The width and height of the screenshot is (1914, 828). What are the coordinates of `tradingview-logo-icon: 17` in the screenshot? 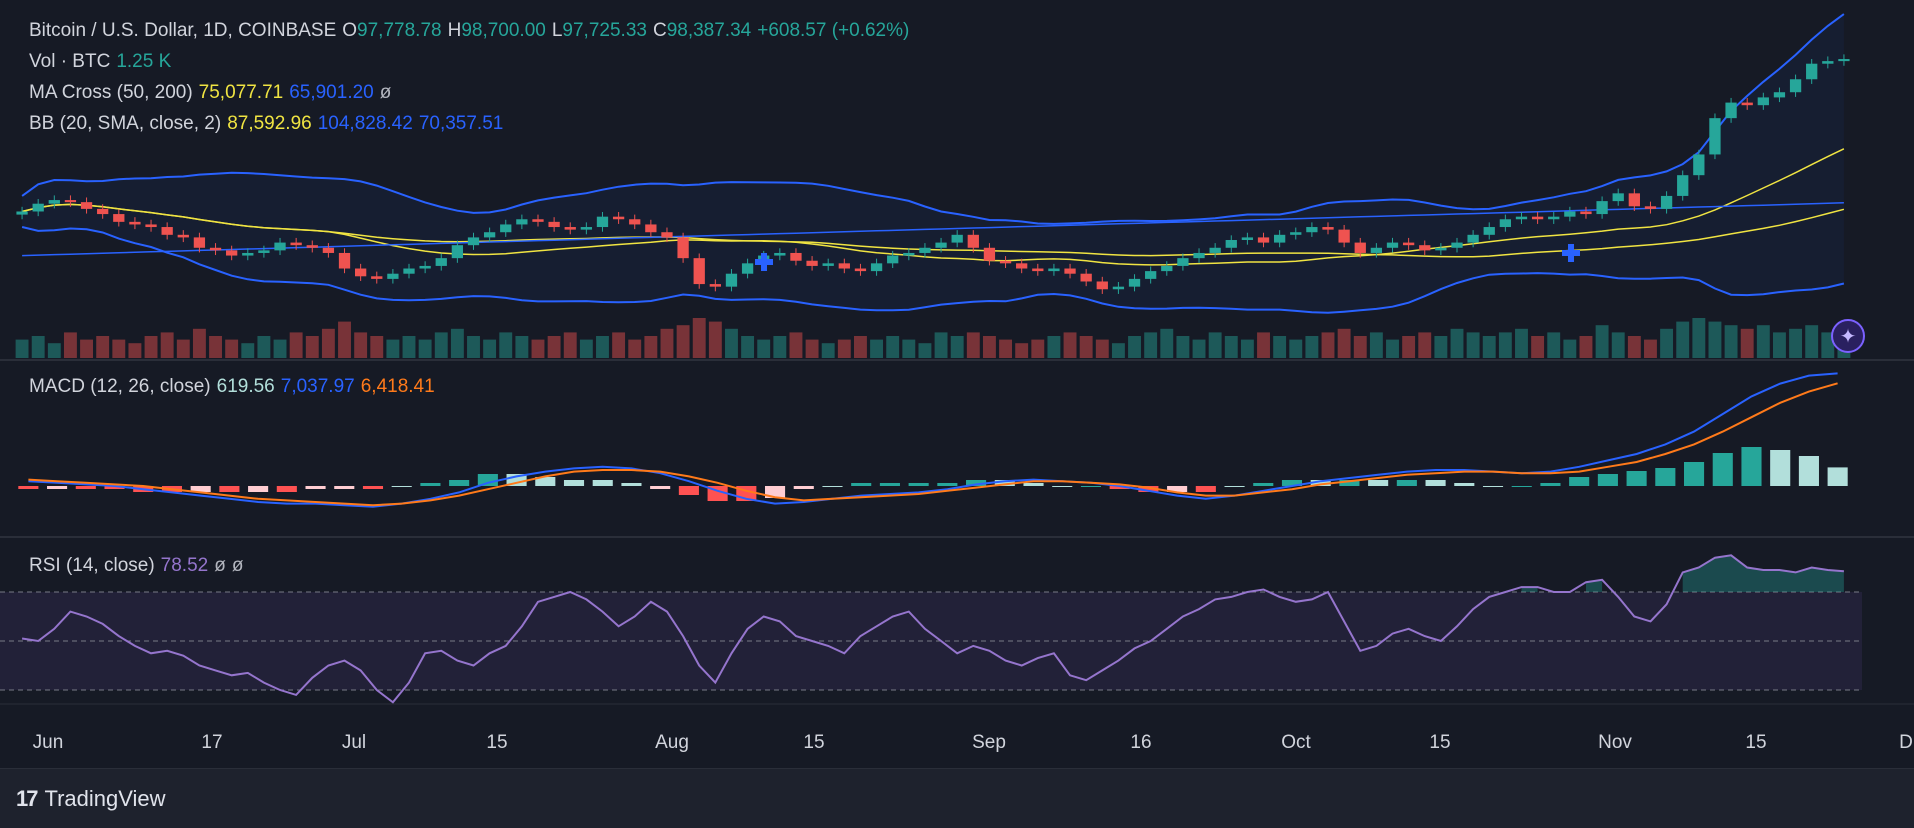 It's located at (27, 798).